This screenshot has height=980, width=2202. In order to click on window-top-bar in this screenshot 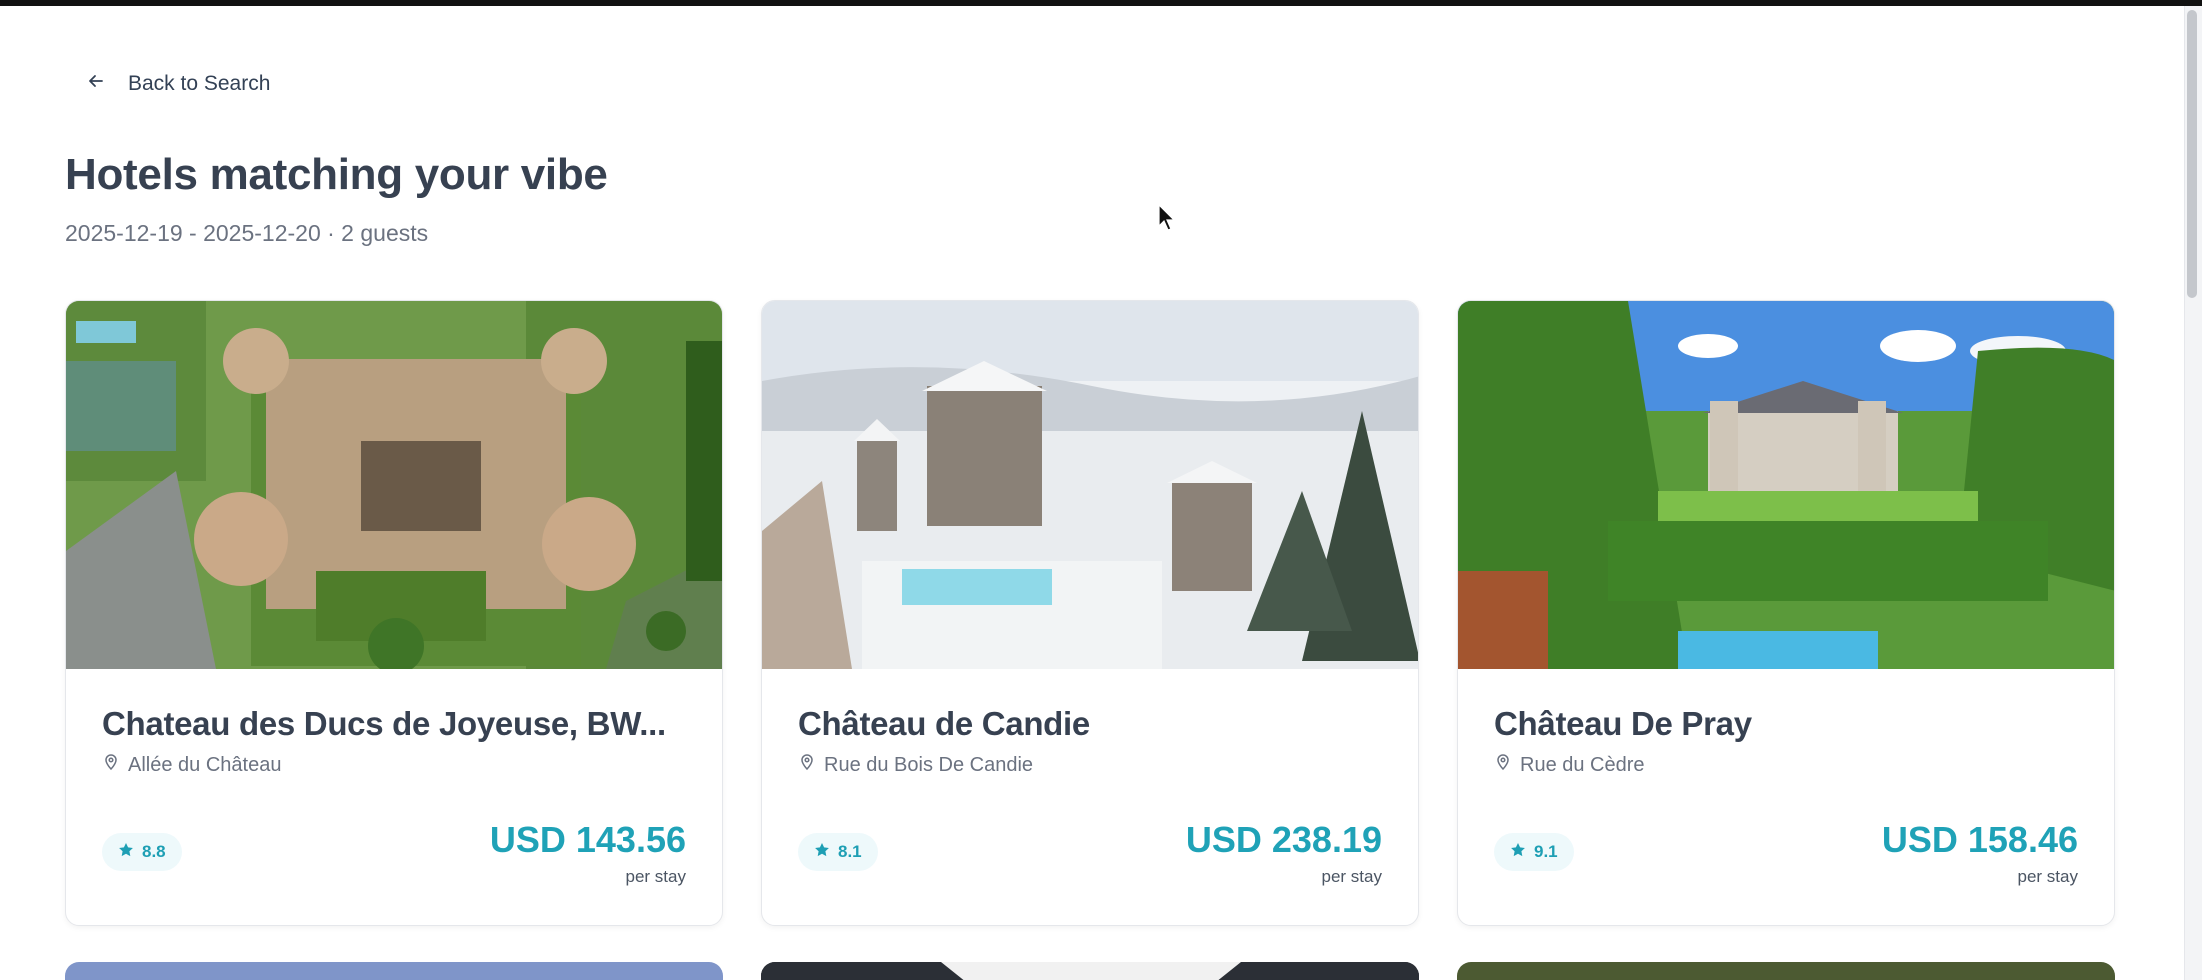, I will do `click(1101, 3)`.